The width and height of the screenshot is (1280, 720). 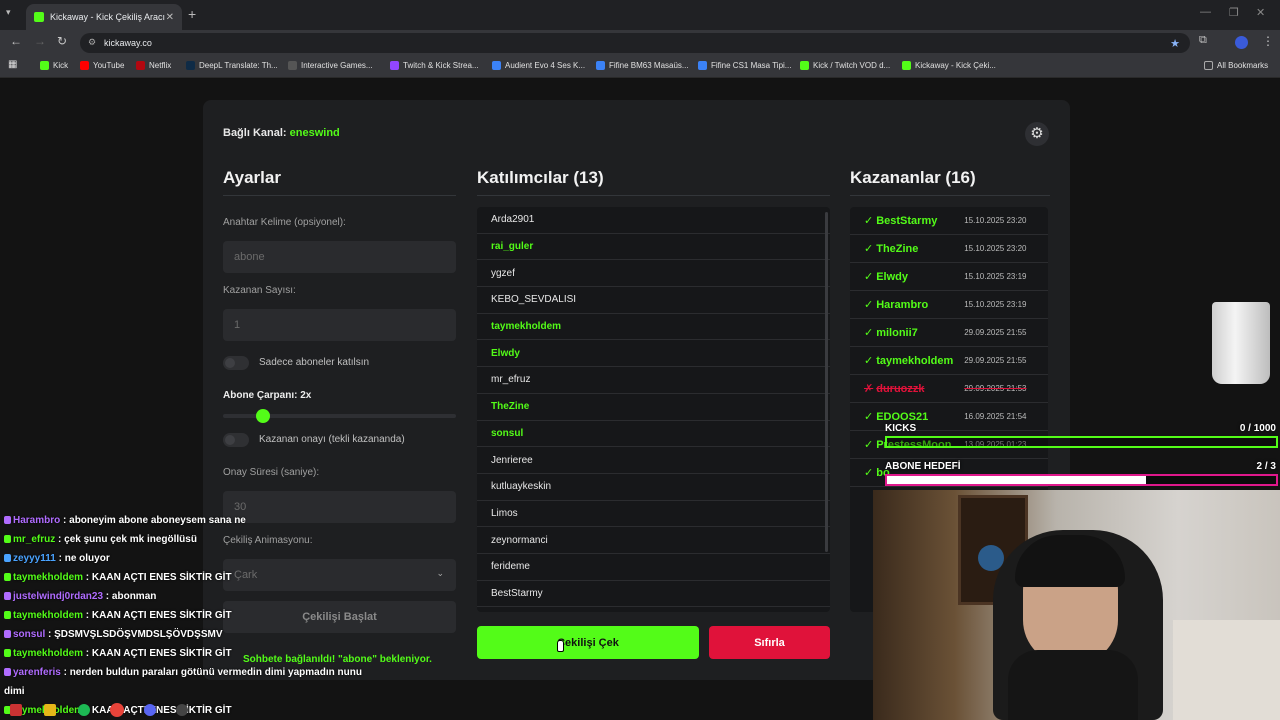 I want to click on winner-row: ✓ milonii7 29.09.2025 21:55, so click(x=949, y=333).